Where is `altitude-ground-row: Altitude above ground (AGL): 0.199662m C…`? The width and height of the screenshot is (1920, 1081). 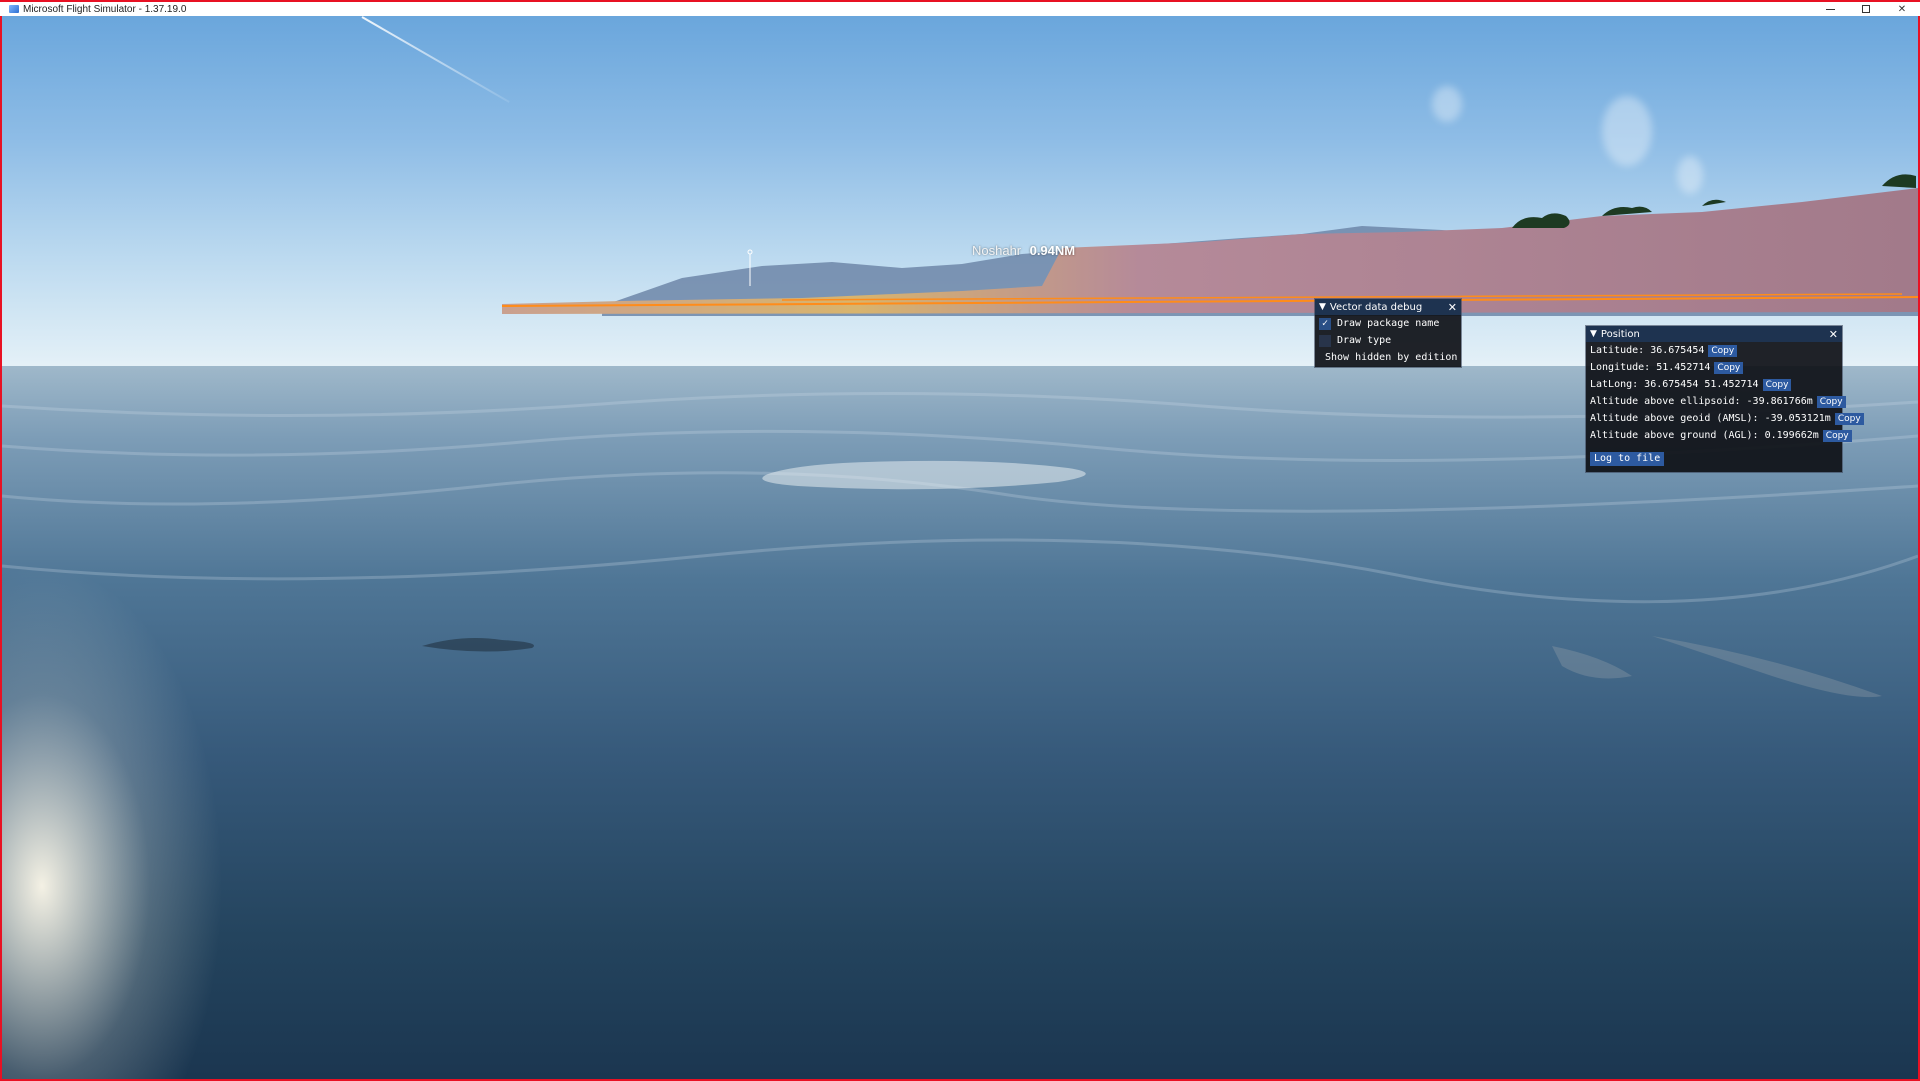
altitude-ground-row: Altitude above ground (AGL): 0.199662m C… is located at coordinates (1719, 435).